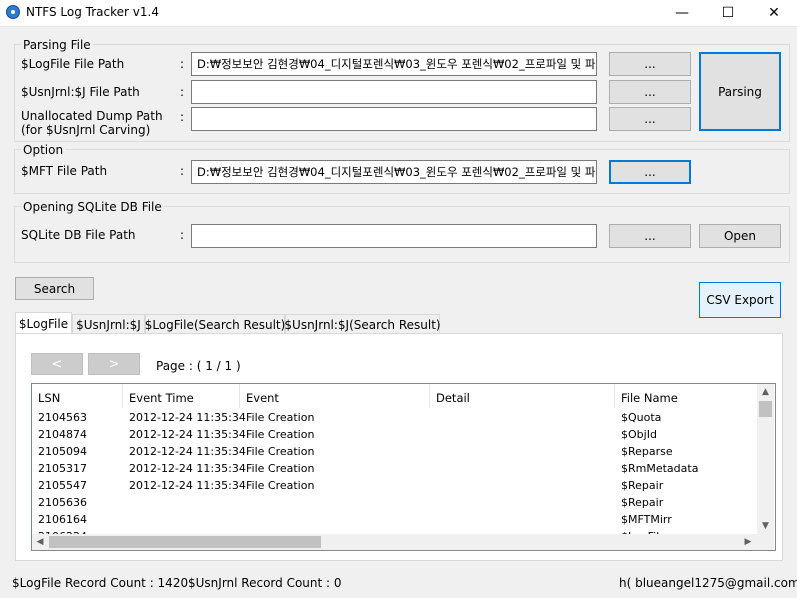 This screenshot has width=797, height=598. I want to click on scroll-right-icon: ▶, so click(748, 542).